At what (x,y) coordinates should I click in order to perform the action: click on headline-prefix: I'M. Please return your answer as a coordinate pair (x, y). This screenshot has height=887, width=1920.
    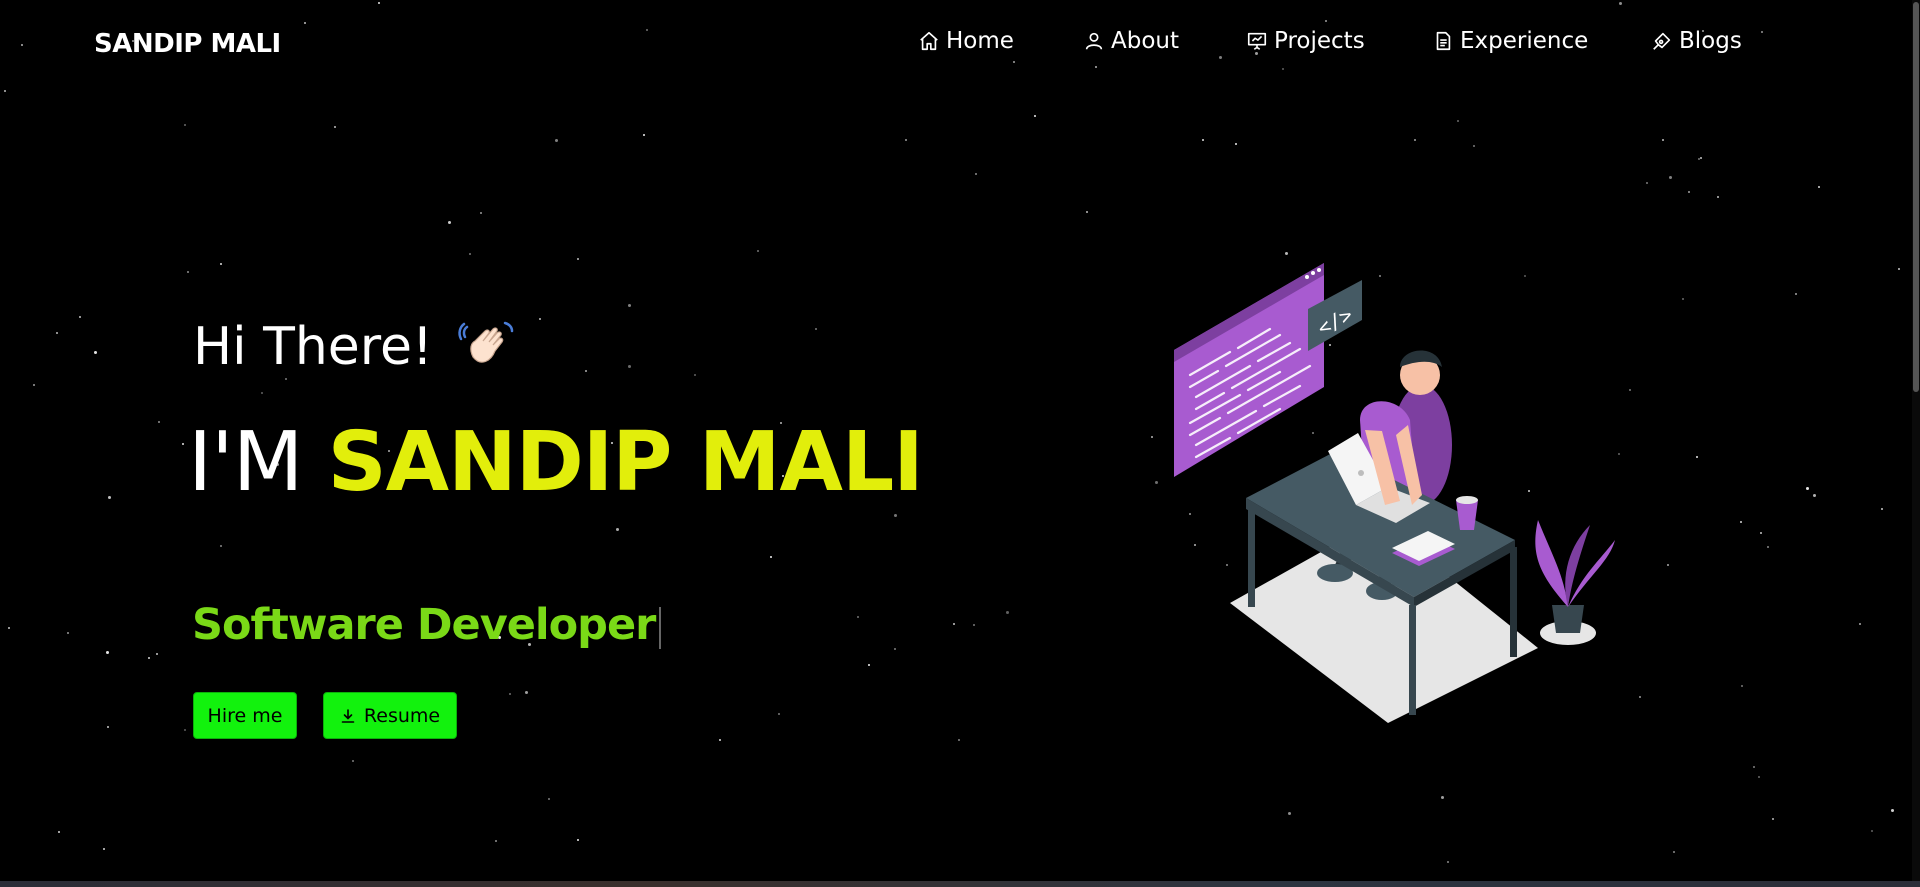
    Looking at the image, I should click on (245, 462).